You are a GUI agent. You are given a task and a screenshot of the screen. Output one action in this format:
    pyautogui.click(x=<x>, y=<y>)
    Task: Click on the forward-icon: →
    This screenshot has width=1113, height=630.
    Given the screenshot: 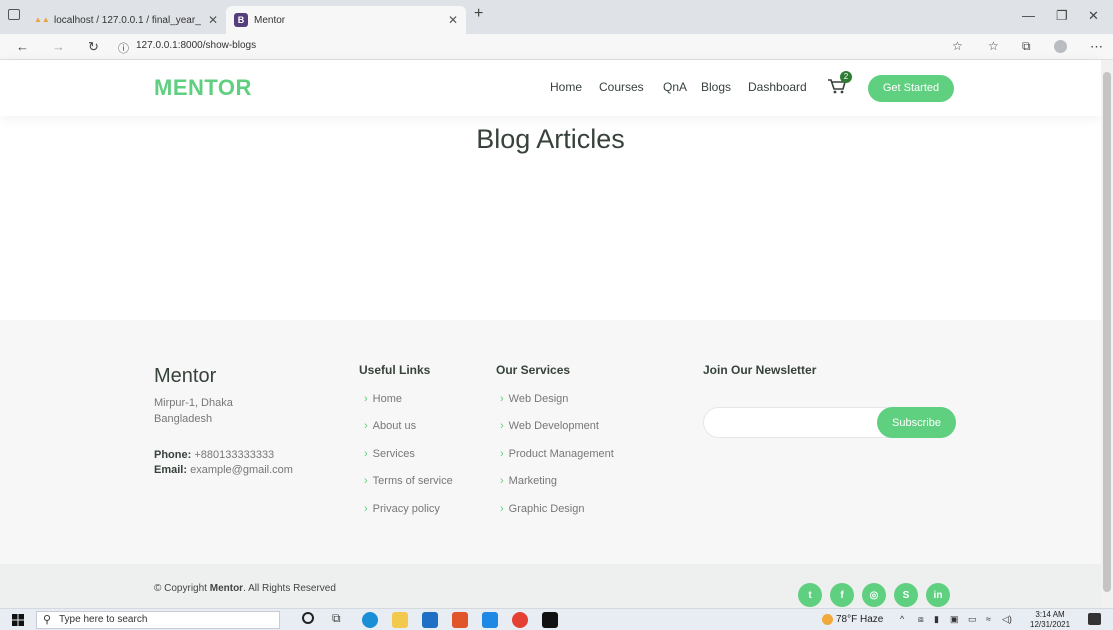 What is the action you would take?
    pyautogui.click(x=58, y=46)
    